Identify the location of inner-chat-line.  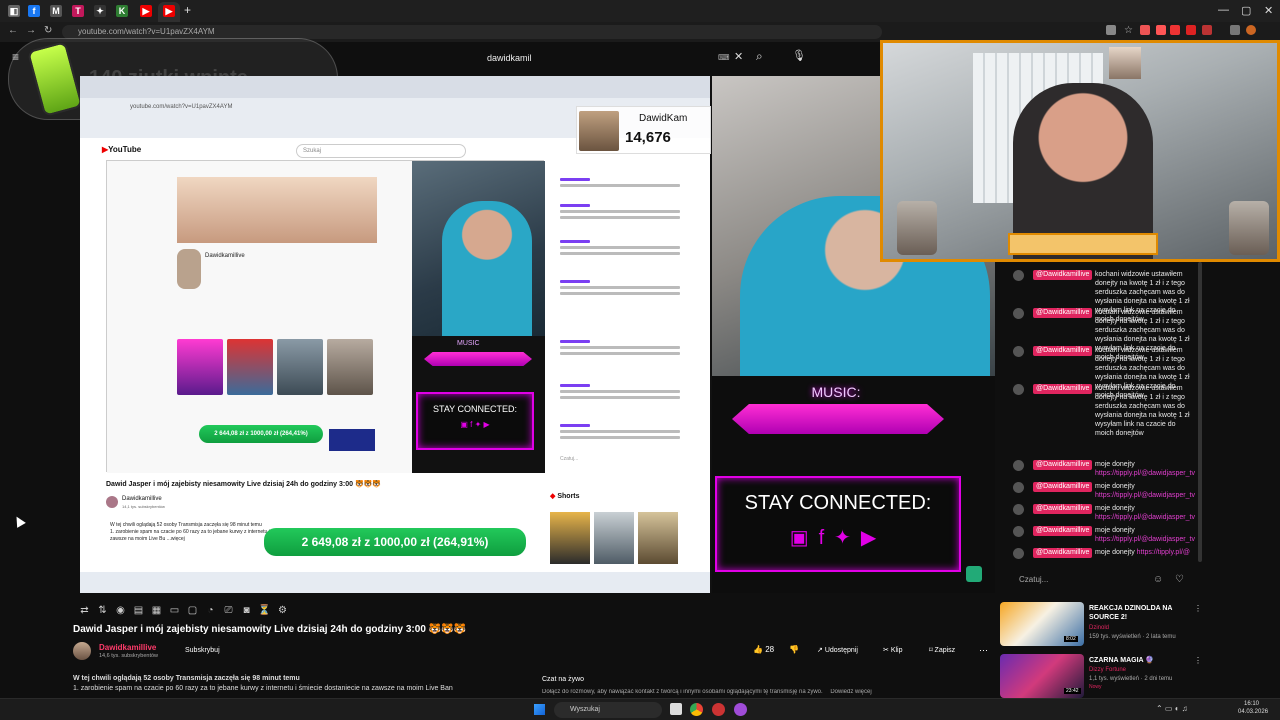
(620, 431).